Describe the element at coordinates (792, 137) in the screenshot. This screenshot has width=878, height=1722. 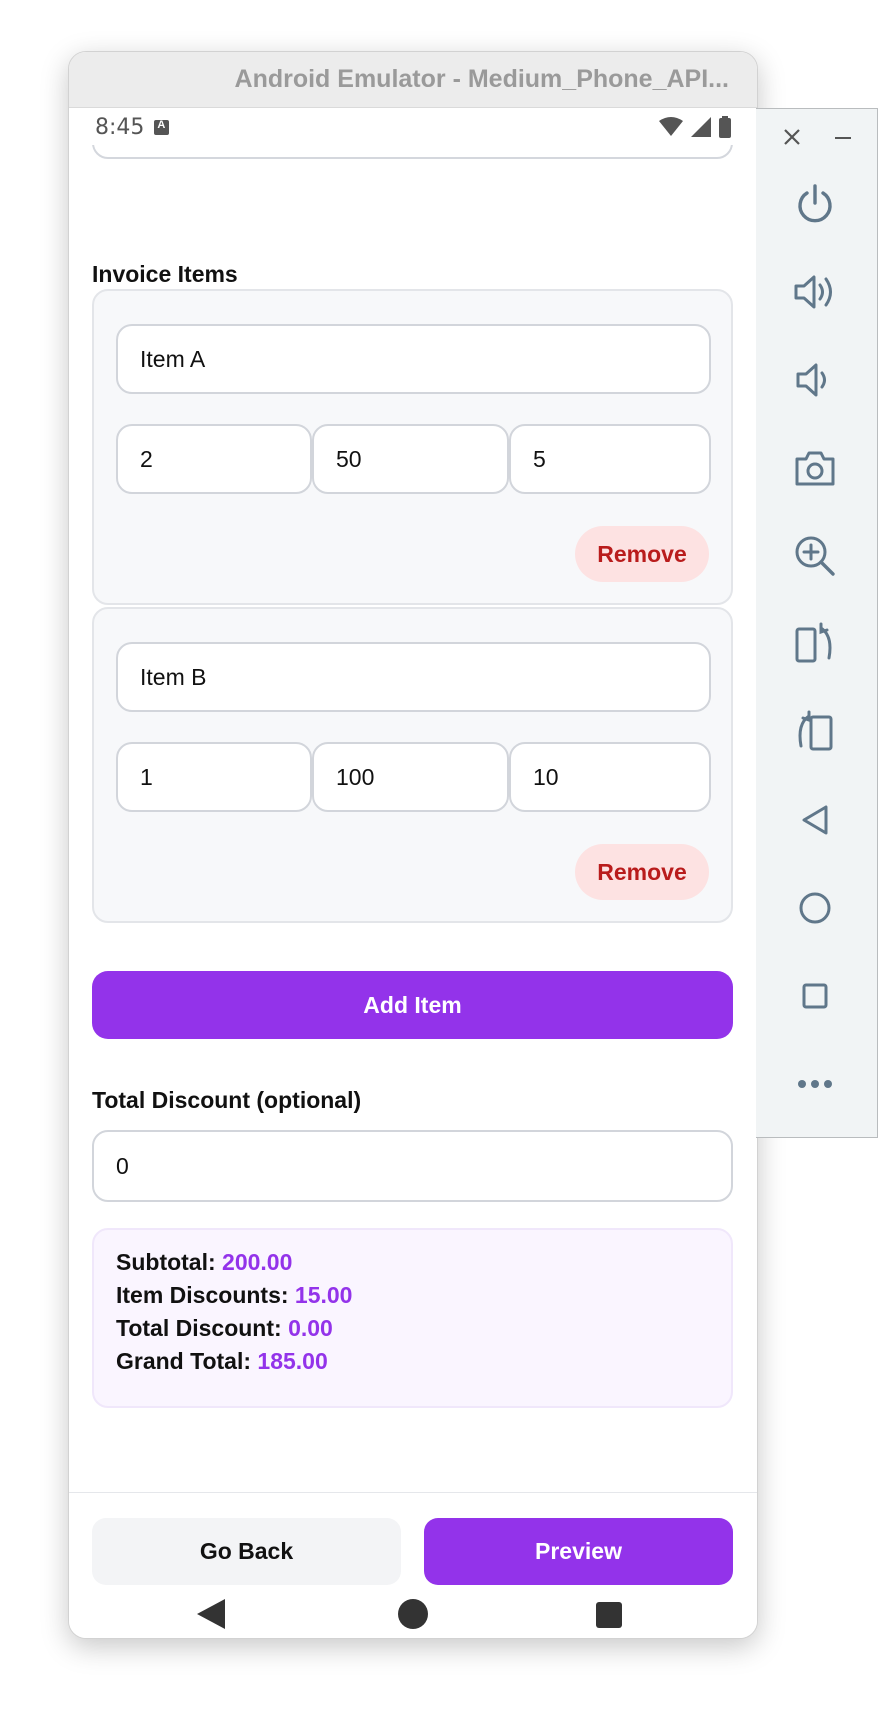
I see `close-icon` at that location.